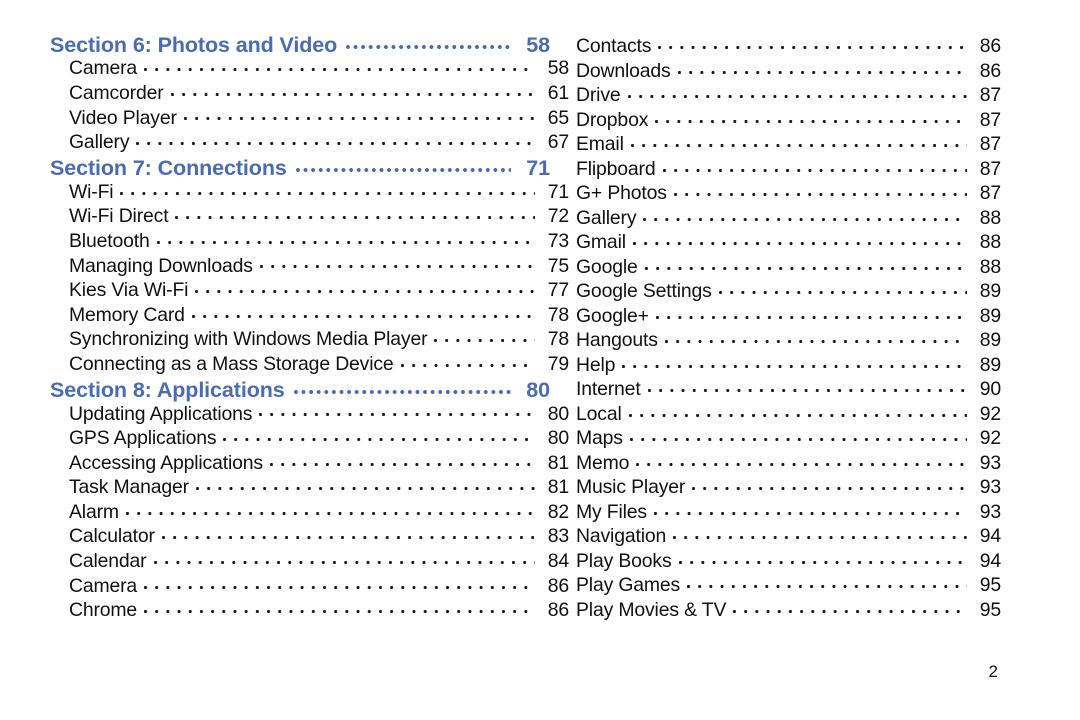  I want to click on toc-entry-label: Downloads, so click(623, 70).